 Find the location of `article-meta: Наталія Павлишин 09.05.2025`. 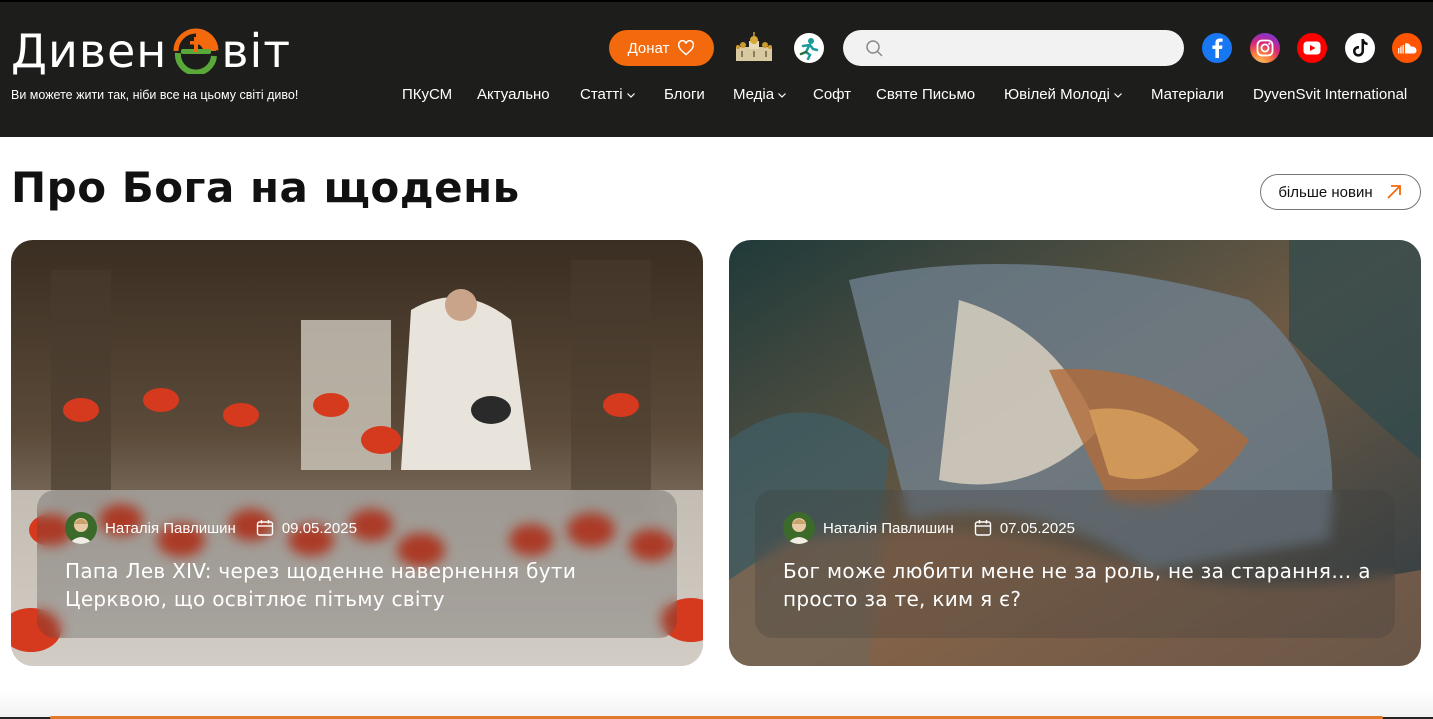

article-meta: Наталія Павлишин 09.05.2025 is located at coordinates (211, 528).